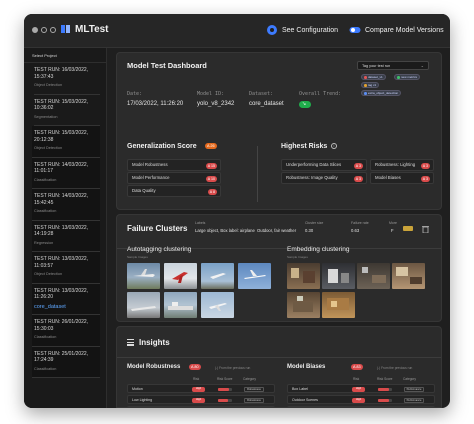 The width and height of the screenshot is (474, 424). I want to click on compare-icon, so click(355, 30).